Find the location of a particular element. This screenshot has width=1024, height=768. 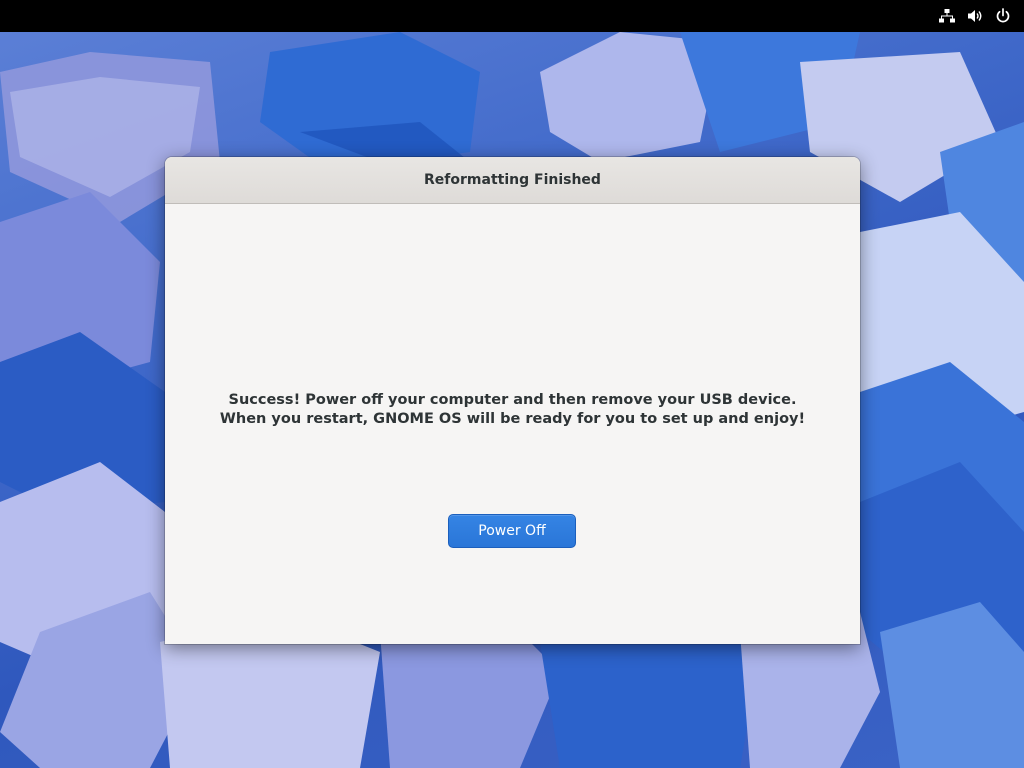

dialog-title: Reformatting Finished is located at coordinates (512, 180).